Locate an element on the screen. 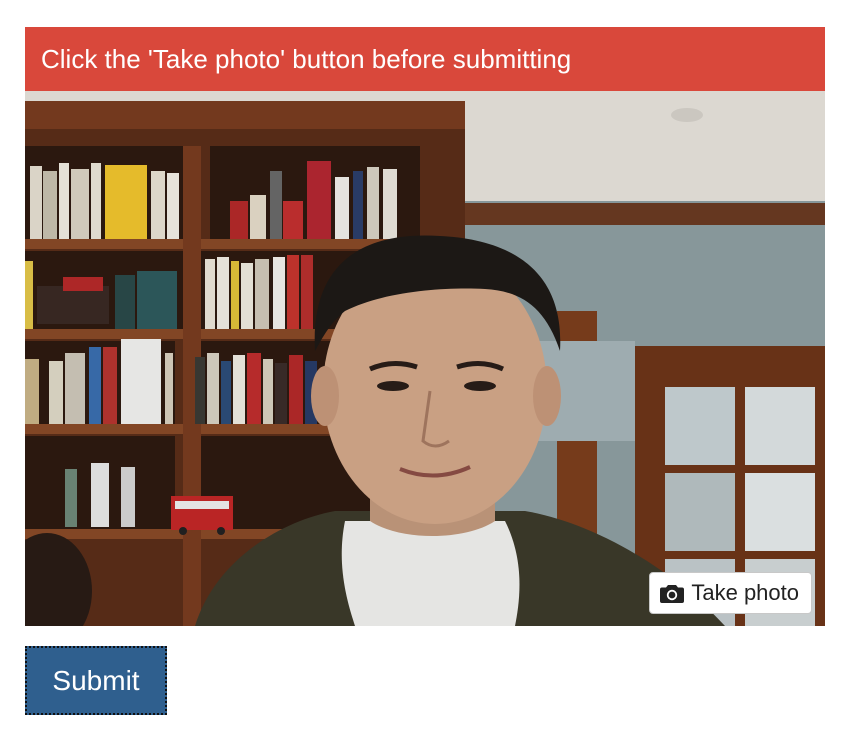  take-photo-button: Take photo is located at coordinates (730, 593).